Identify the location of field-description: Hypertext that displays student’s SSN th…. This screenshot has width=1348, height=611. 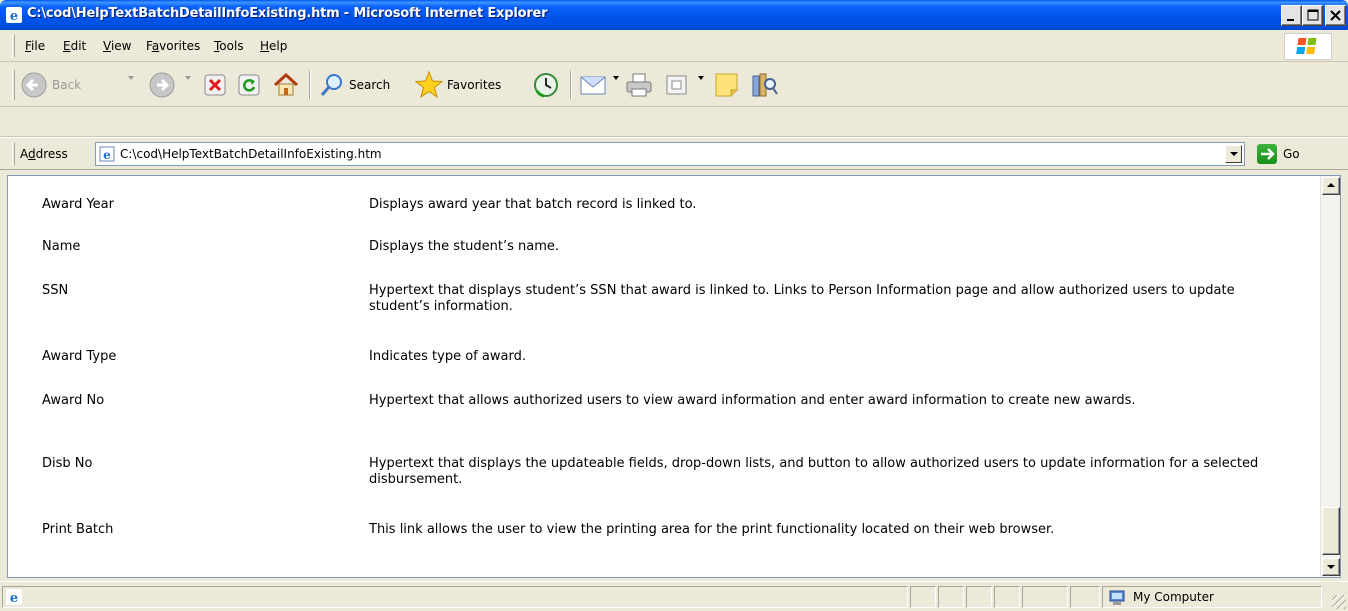
(802, 298).